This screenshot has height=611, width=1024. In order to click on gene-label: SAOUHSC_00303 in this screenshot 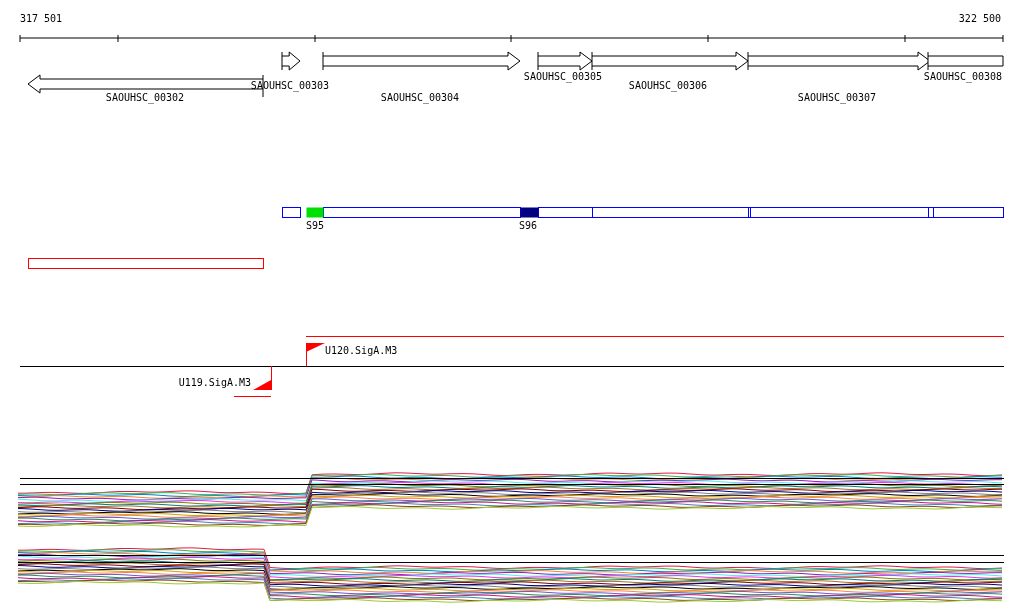, I will do `click(290, 85)`.